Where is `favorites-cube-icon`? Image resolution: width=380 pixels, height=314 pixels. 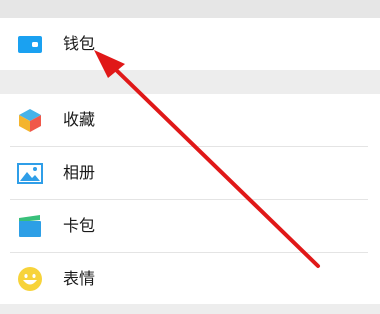 favorites-cube-icon is located at coordinates (30, 120).